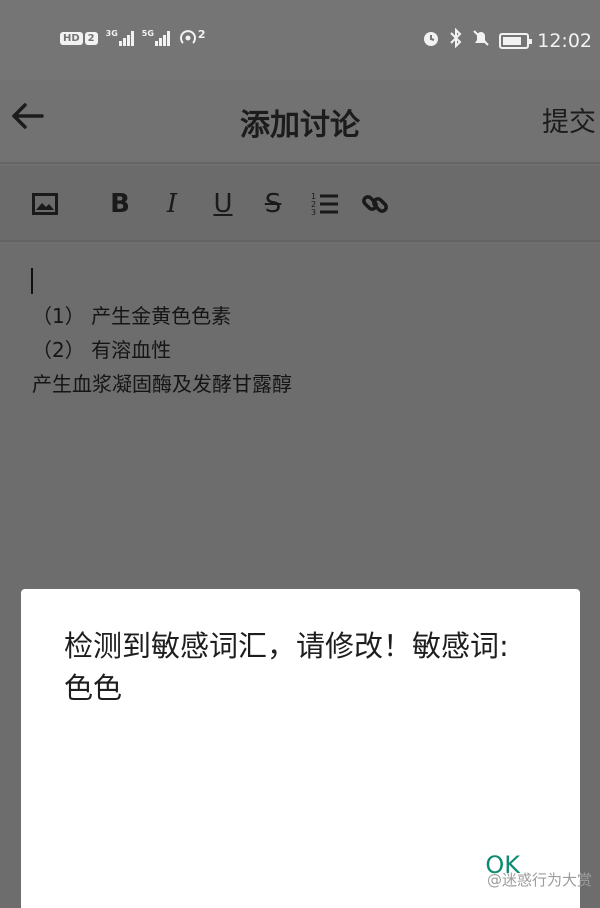  I want to click on editor-line: （2） 有溶血性, so click(102, 350).